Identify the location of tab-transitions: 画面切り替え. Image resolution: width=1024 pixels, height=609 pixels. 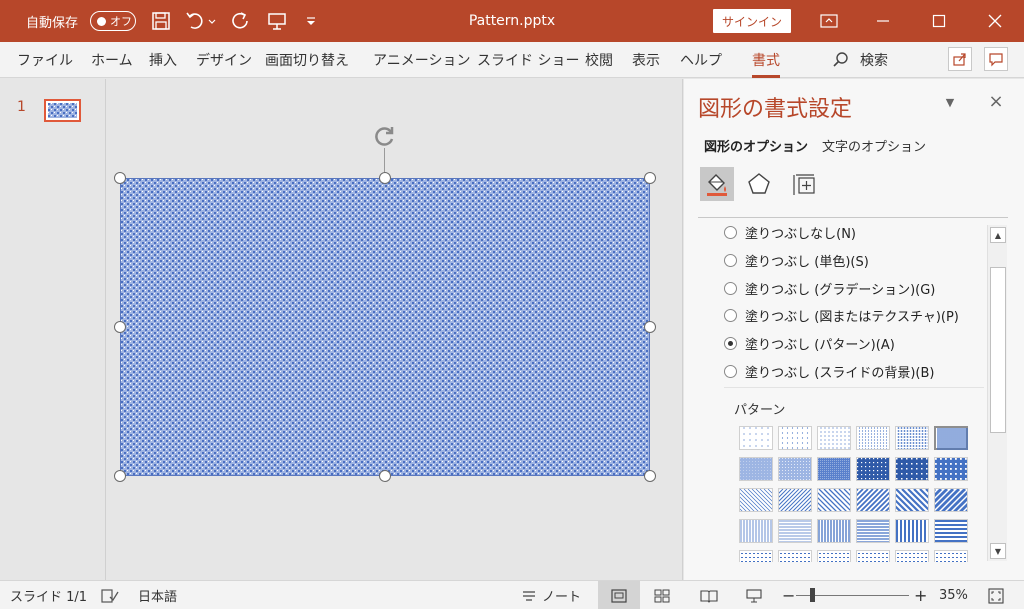
(307, 60).